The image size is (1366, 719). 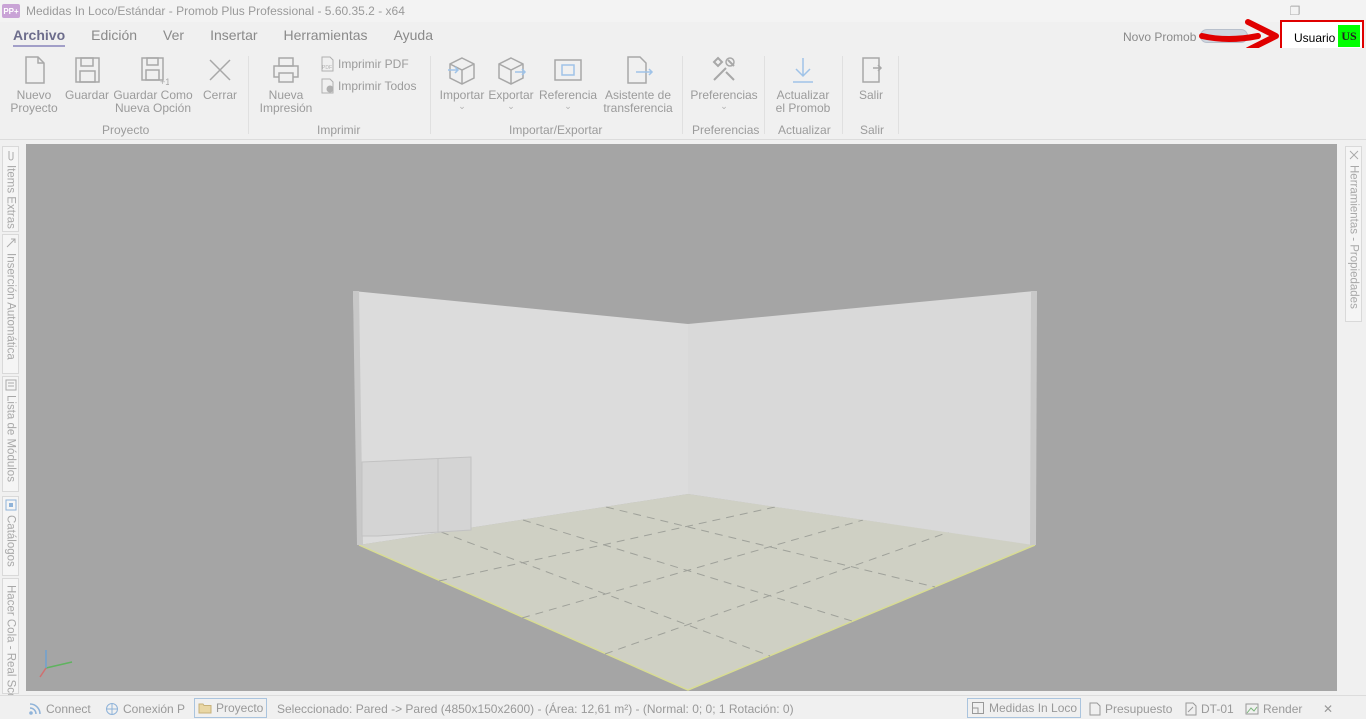 I want to click on exportar-button: Exportar ⌄, so click(x=511, y=82).